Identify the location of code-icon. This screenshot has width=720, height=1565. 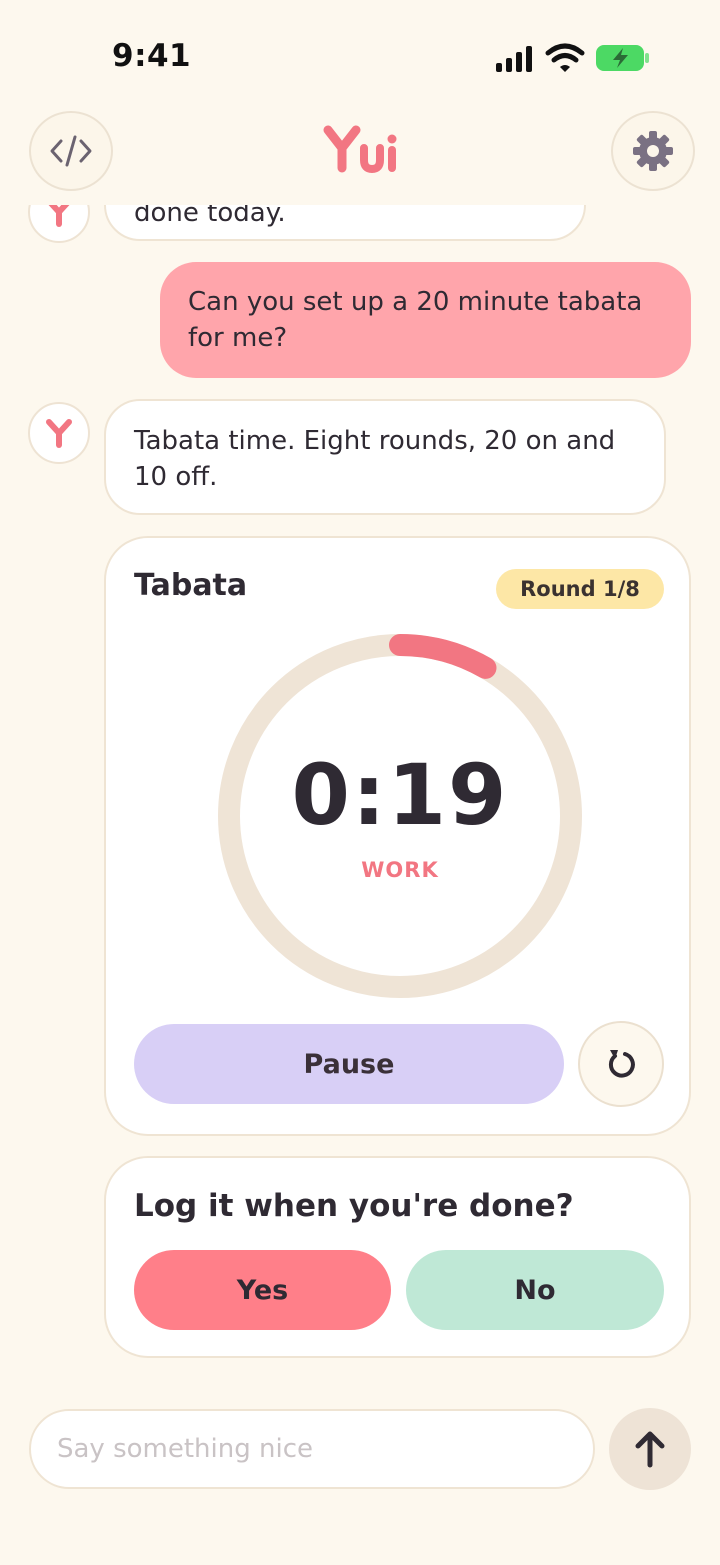
(71, 151).